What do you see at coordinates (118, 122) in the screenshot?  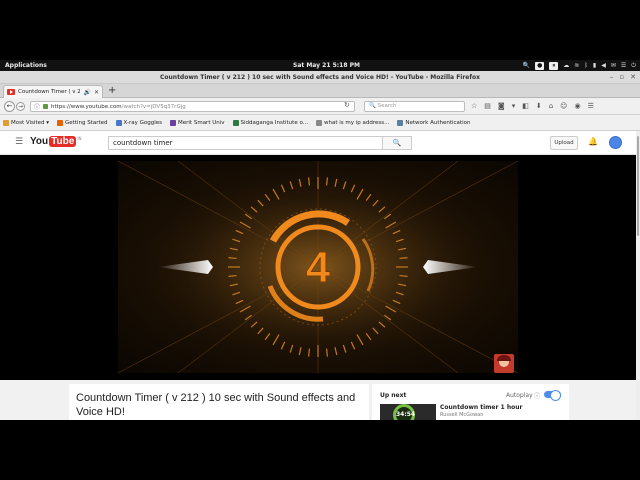 I see `goggles-icon` at bounding box center [118, 122].